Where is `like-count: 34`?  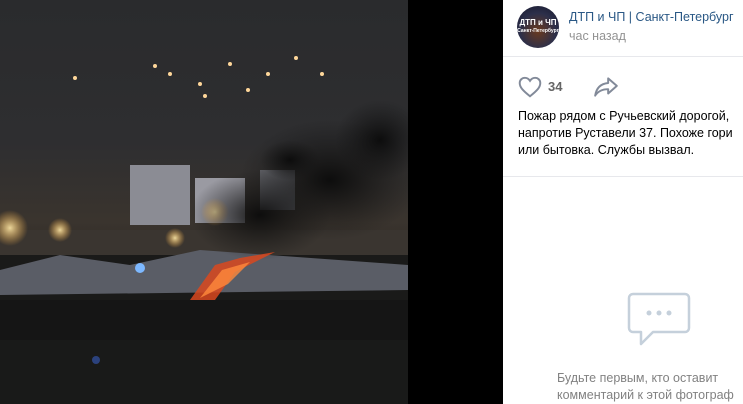
like-count: 34 is located at coordinates (555, 86).